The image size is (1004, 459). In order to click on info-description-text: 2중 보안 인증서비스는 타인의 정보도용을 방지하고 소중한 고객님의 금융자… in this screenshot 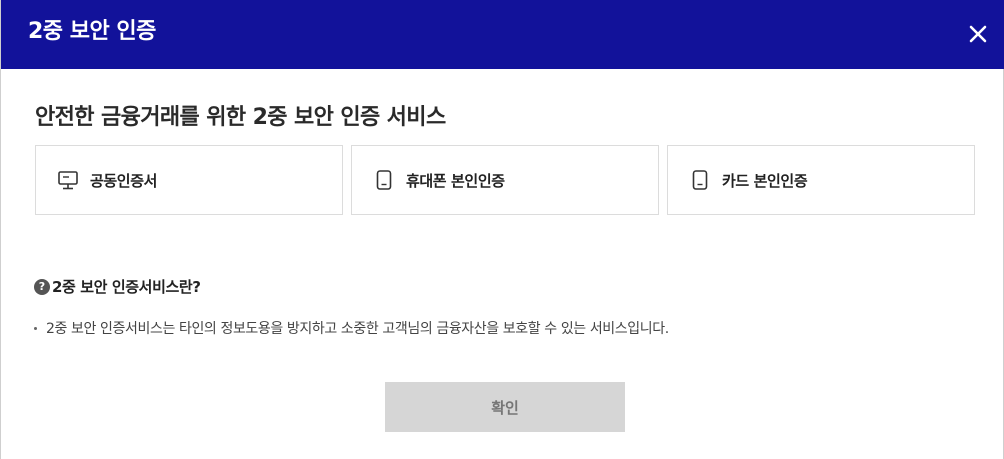, I will do `click(357, 329)`.